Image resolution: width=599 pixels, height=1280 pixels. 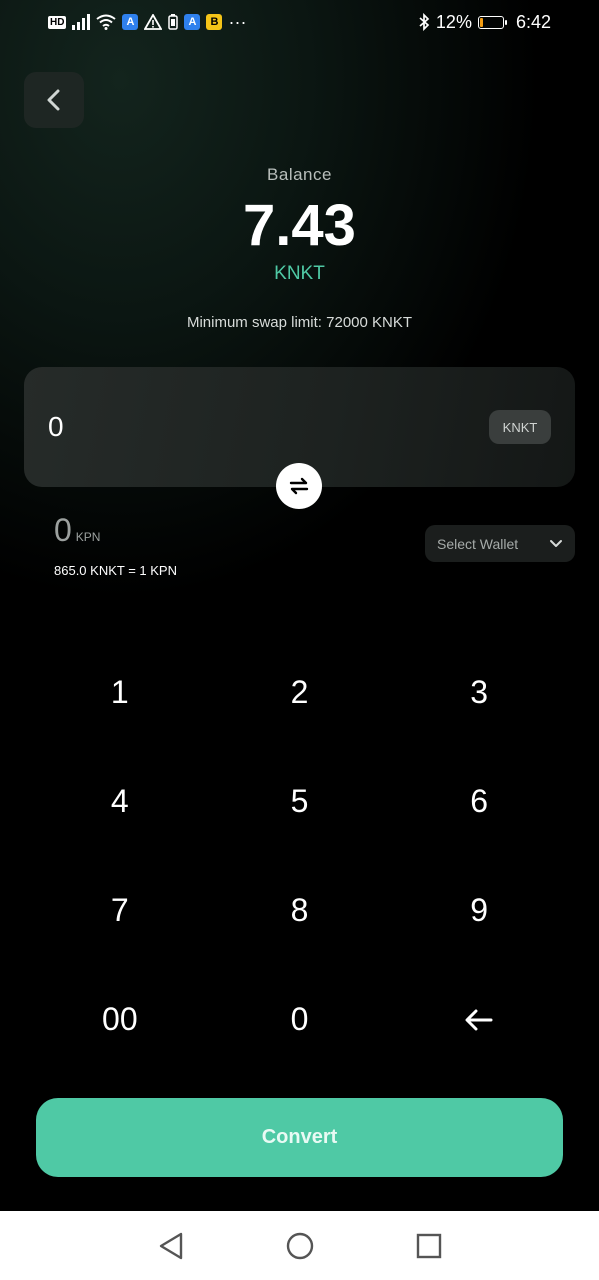 What do you see at coordinates (120, 801) in the screenshot?
I see `key-4: 4` at bounding box center [120, 801].